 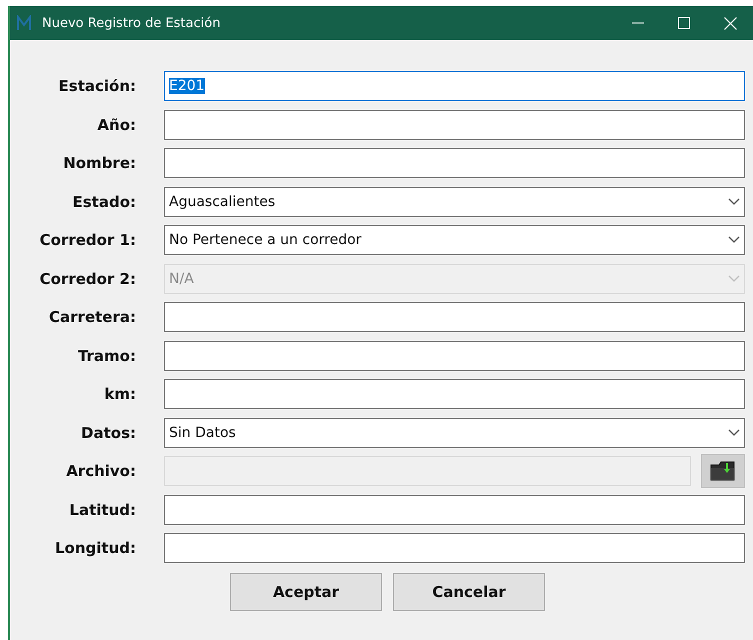 What do you see at coordinates (97, 86) in the screenshot?
I see `field-label: Estación:` at bounding box center [97, 86].